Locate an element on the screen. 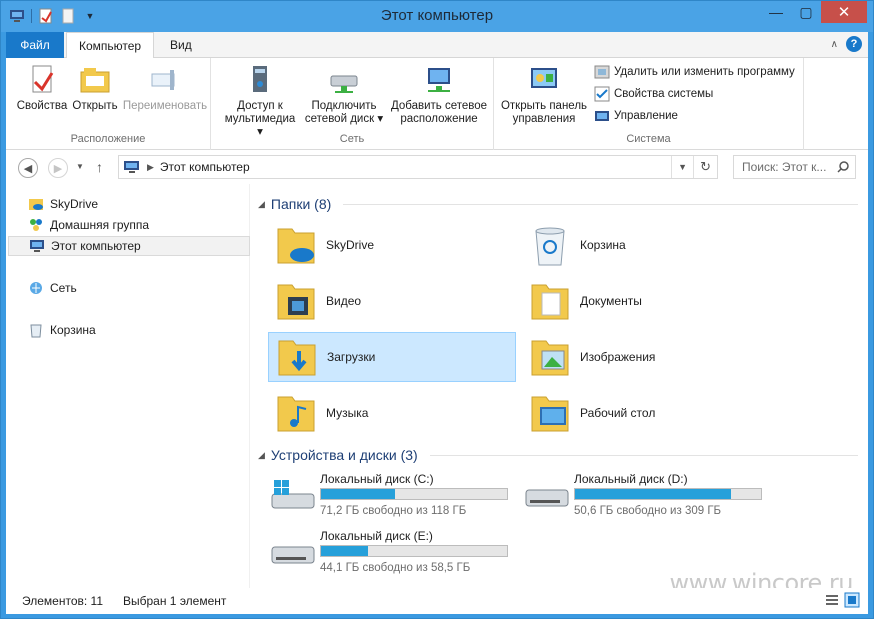 The height and width of the screenshot is (619, 874). folder-pictures: Изображения is located at coordinates (646, 357).